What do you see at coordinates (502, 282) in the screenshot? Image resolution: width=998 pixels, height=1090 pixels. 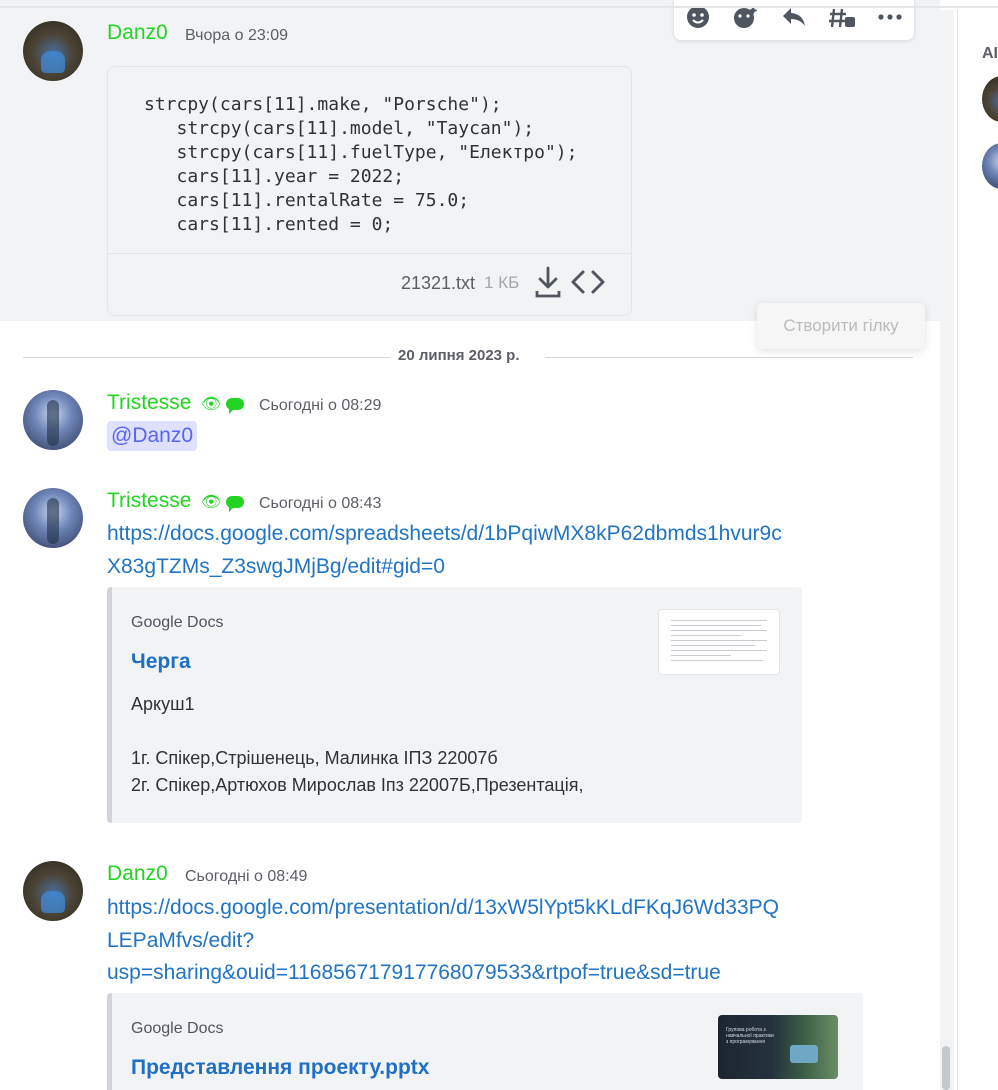 I see `file-size: 1 КБ` at bounding box center [502, 282].